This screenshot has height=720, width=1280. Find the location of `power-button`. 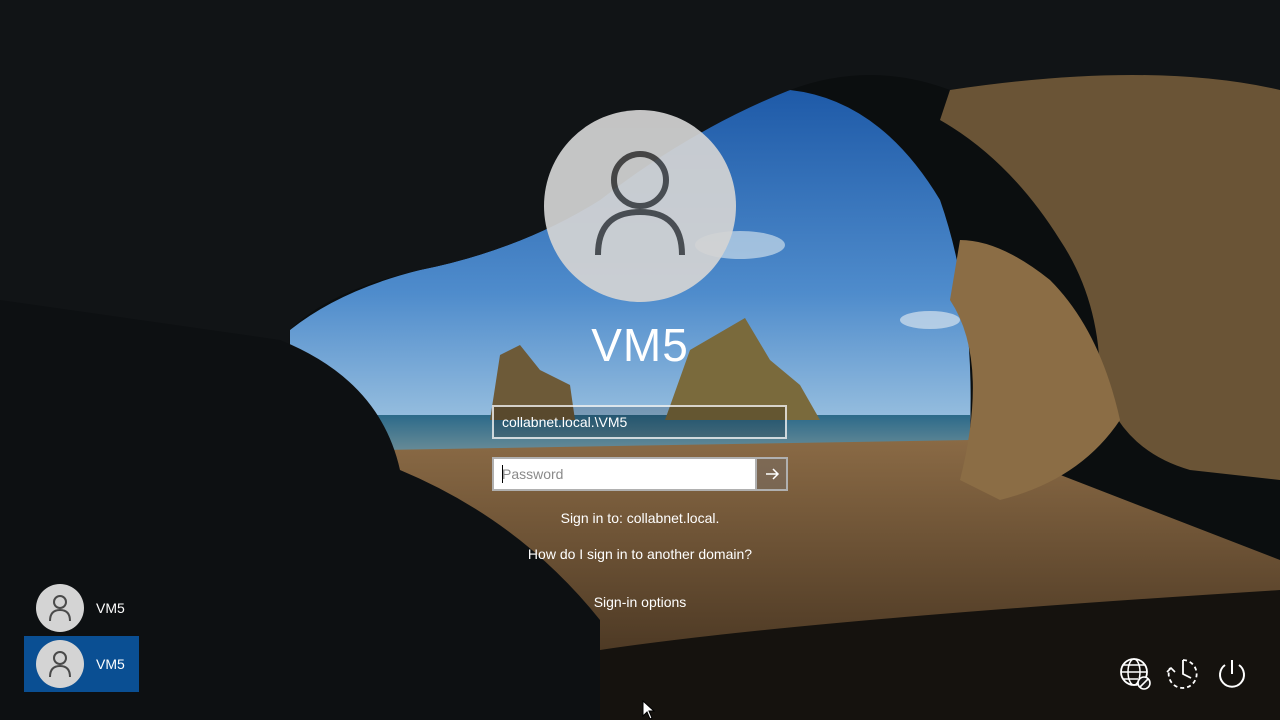

power-button is located at coordinates (1232, 674).